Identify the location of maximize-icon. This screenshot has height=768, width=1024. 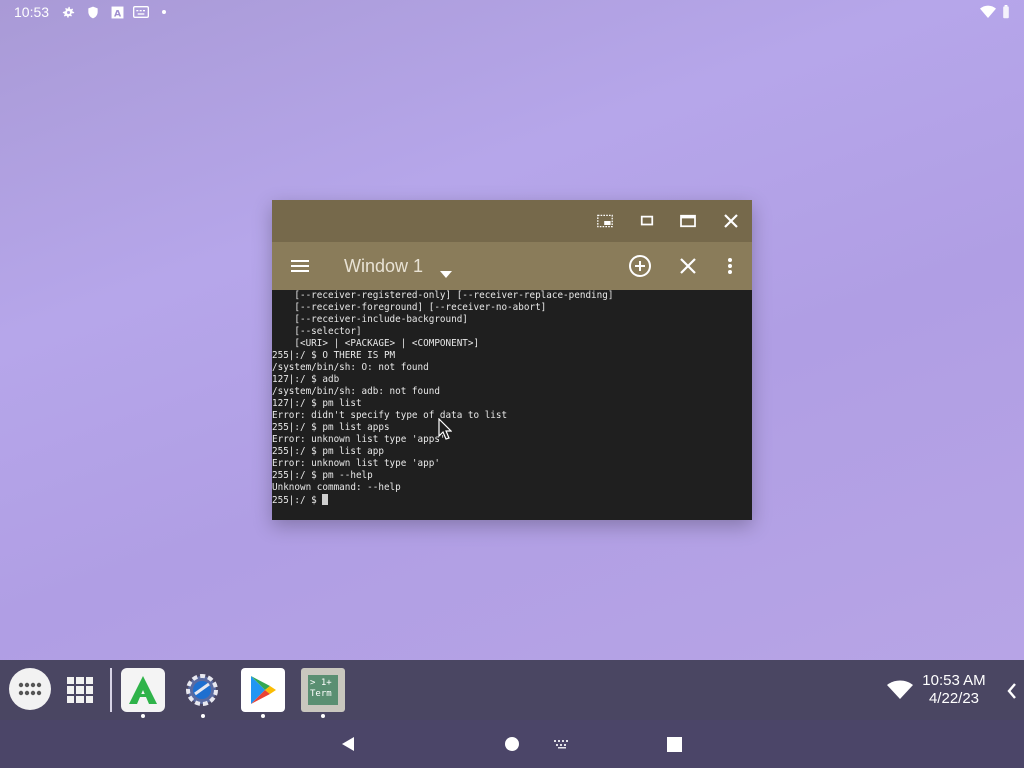
(688, 221).